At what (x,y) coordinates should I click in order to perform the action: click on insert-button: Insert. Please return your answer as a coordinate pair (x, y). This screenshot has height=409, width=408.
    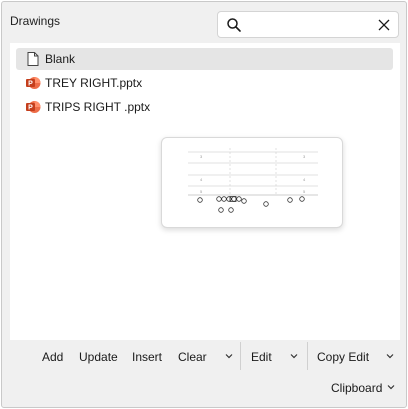
    Looking at the image, I should click on (147, 357).